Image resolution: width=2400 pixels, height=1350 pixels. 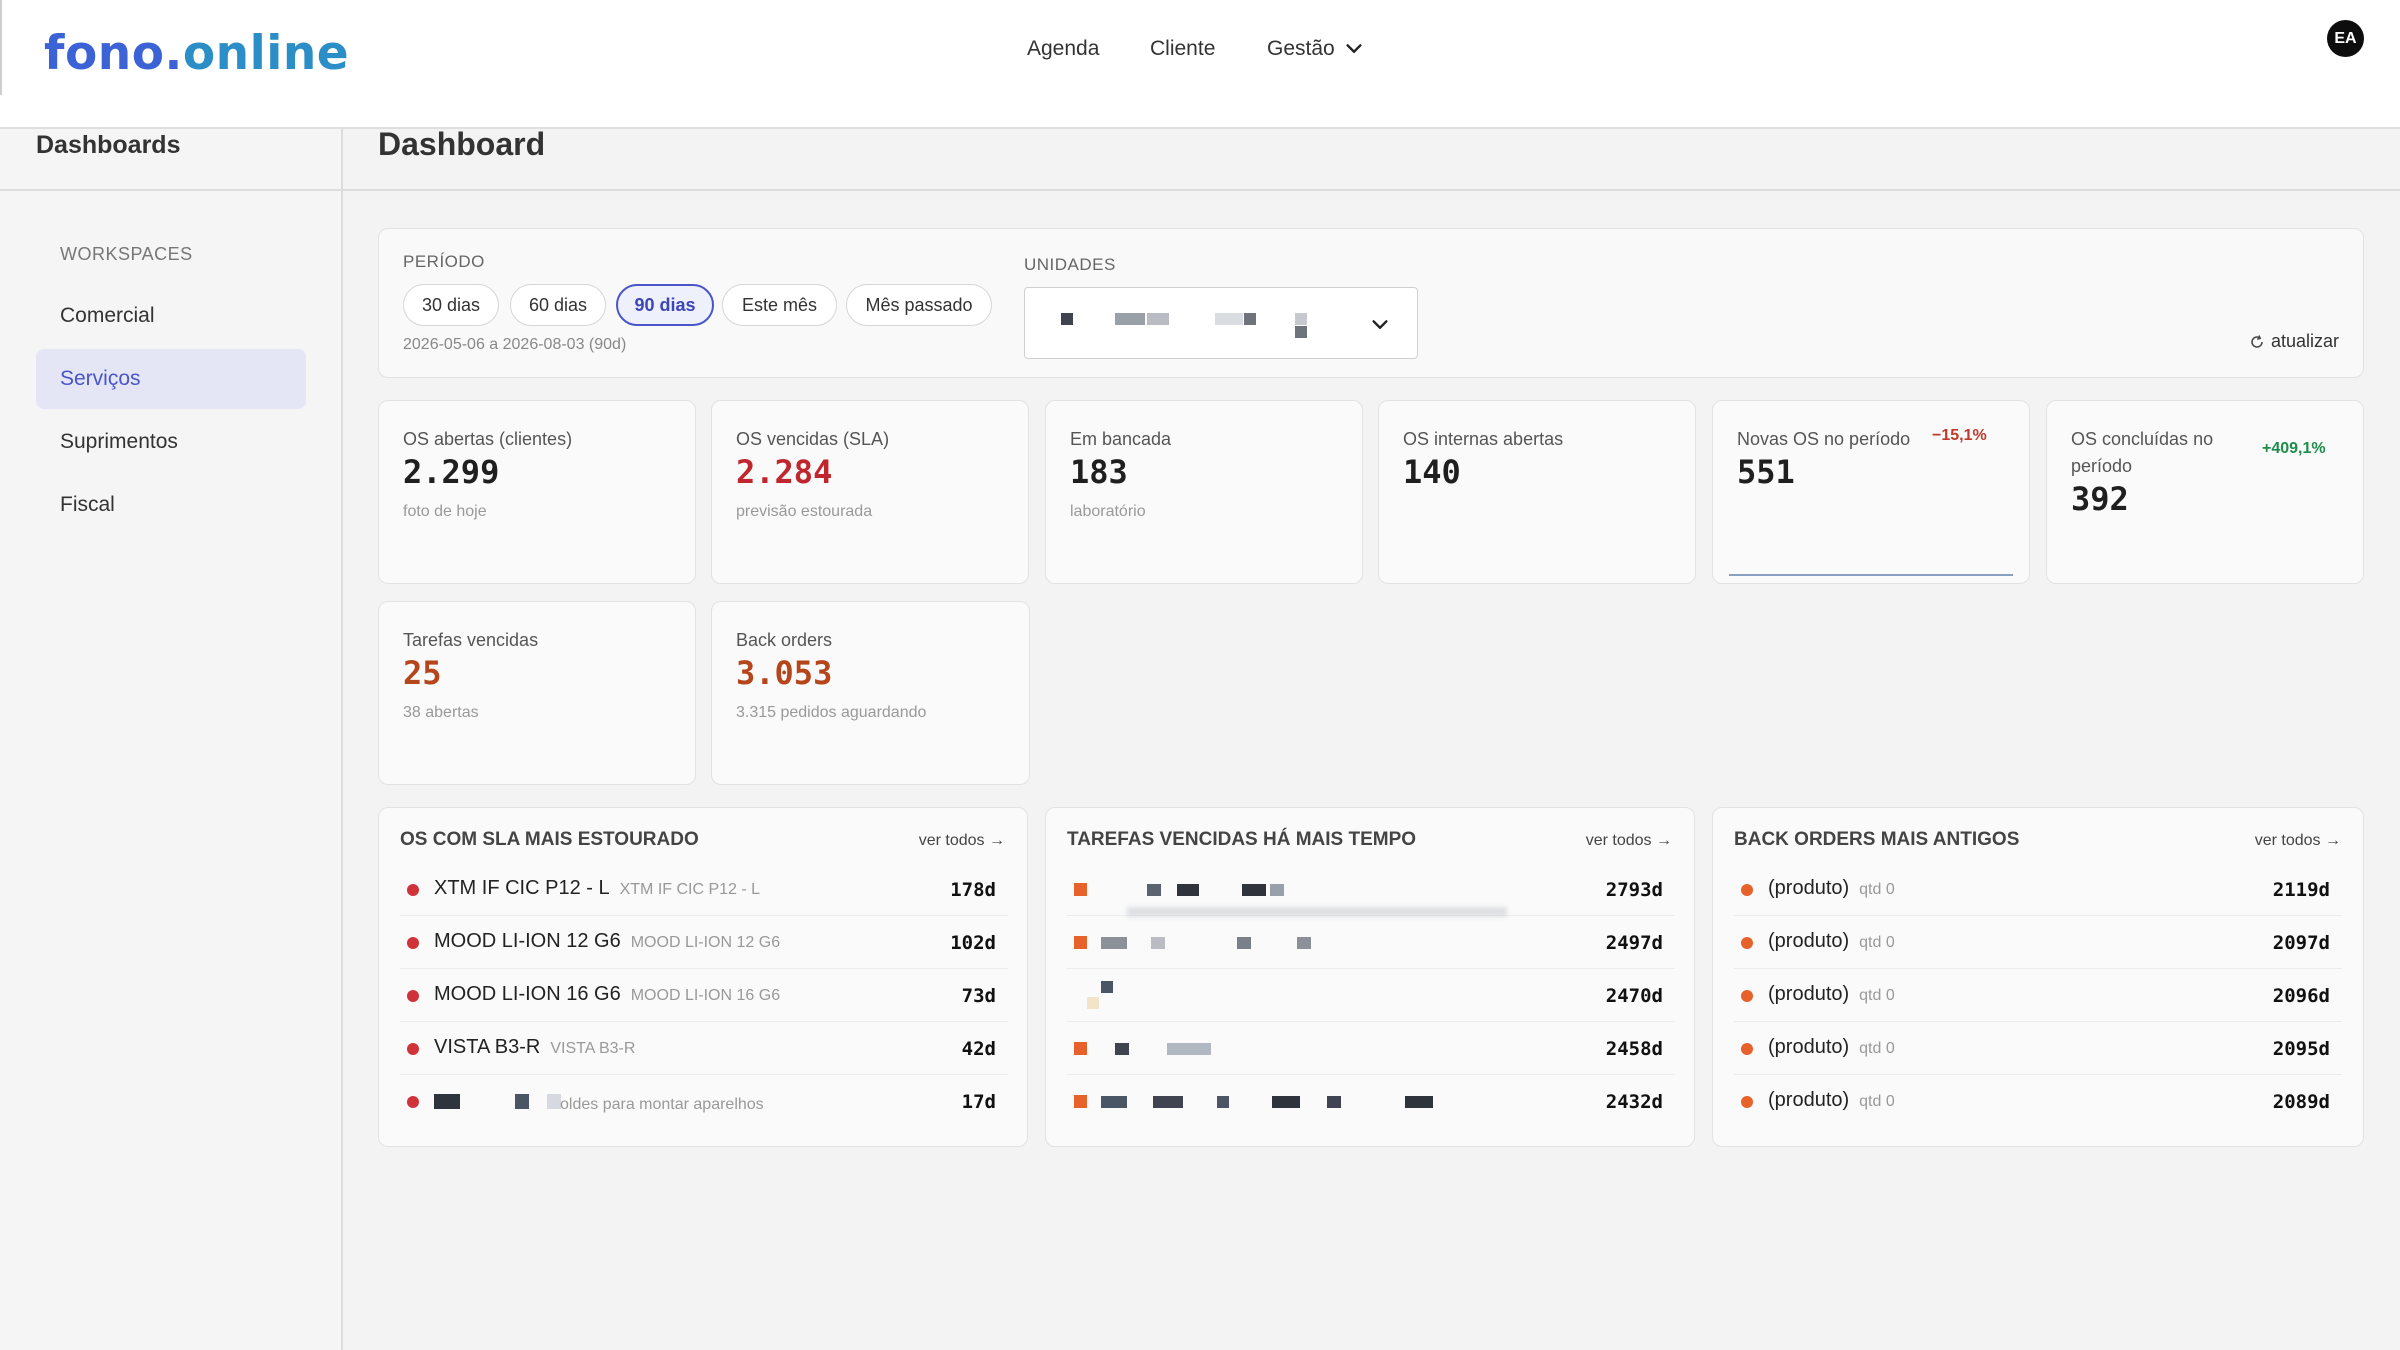 I want to click on top-bar: fono.online Agenda Cliente Gestão EA, so click(x=1200, y=64).